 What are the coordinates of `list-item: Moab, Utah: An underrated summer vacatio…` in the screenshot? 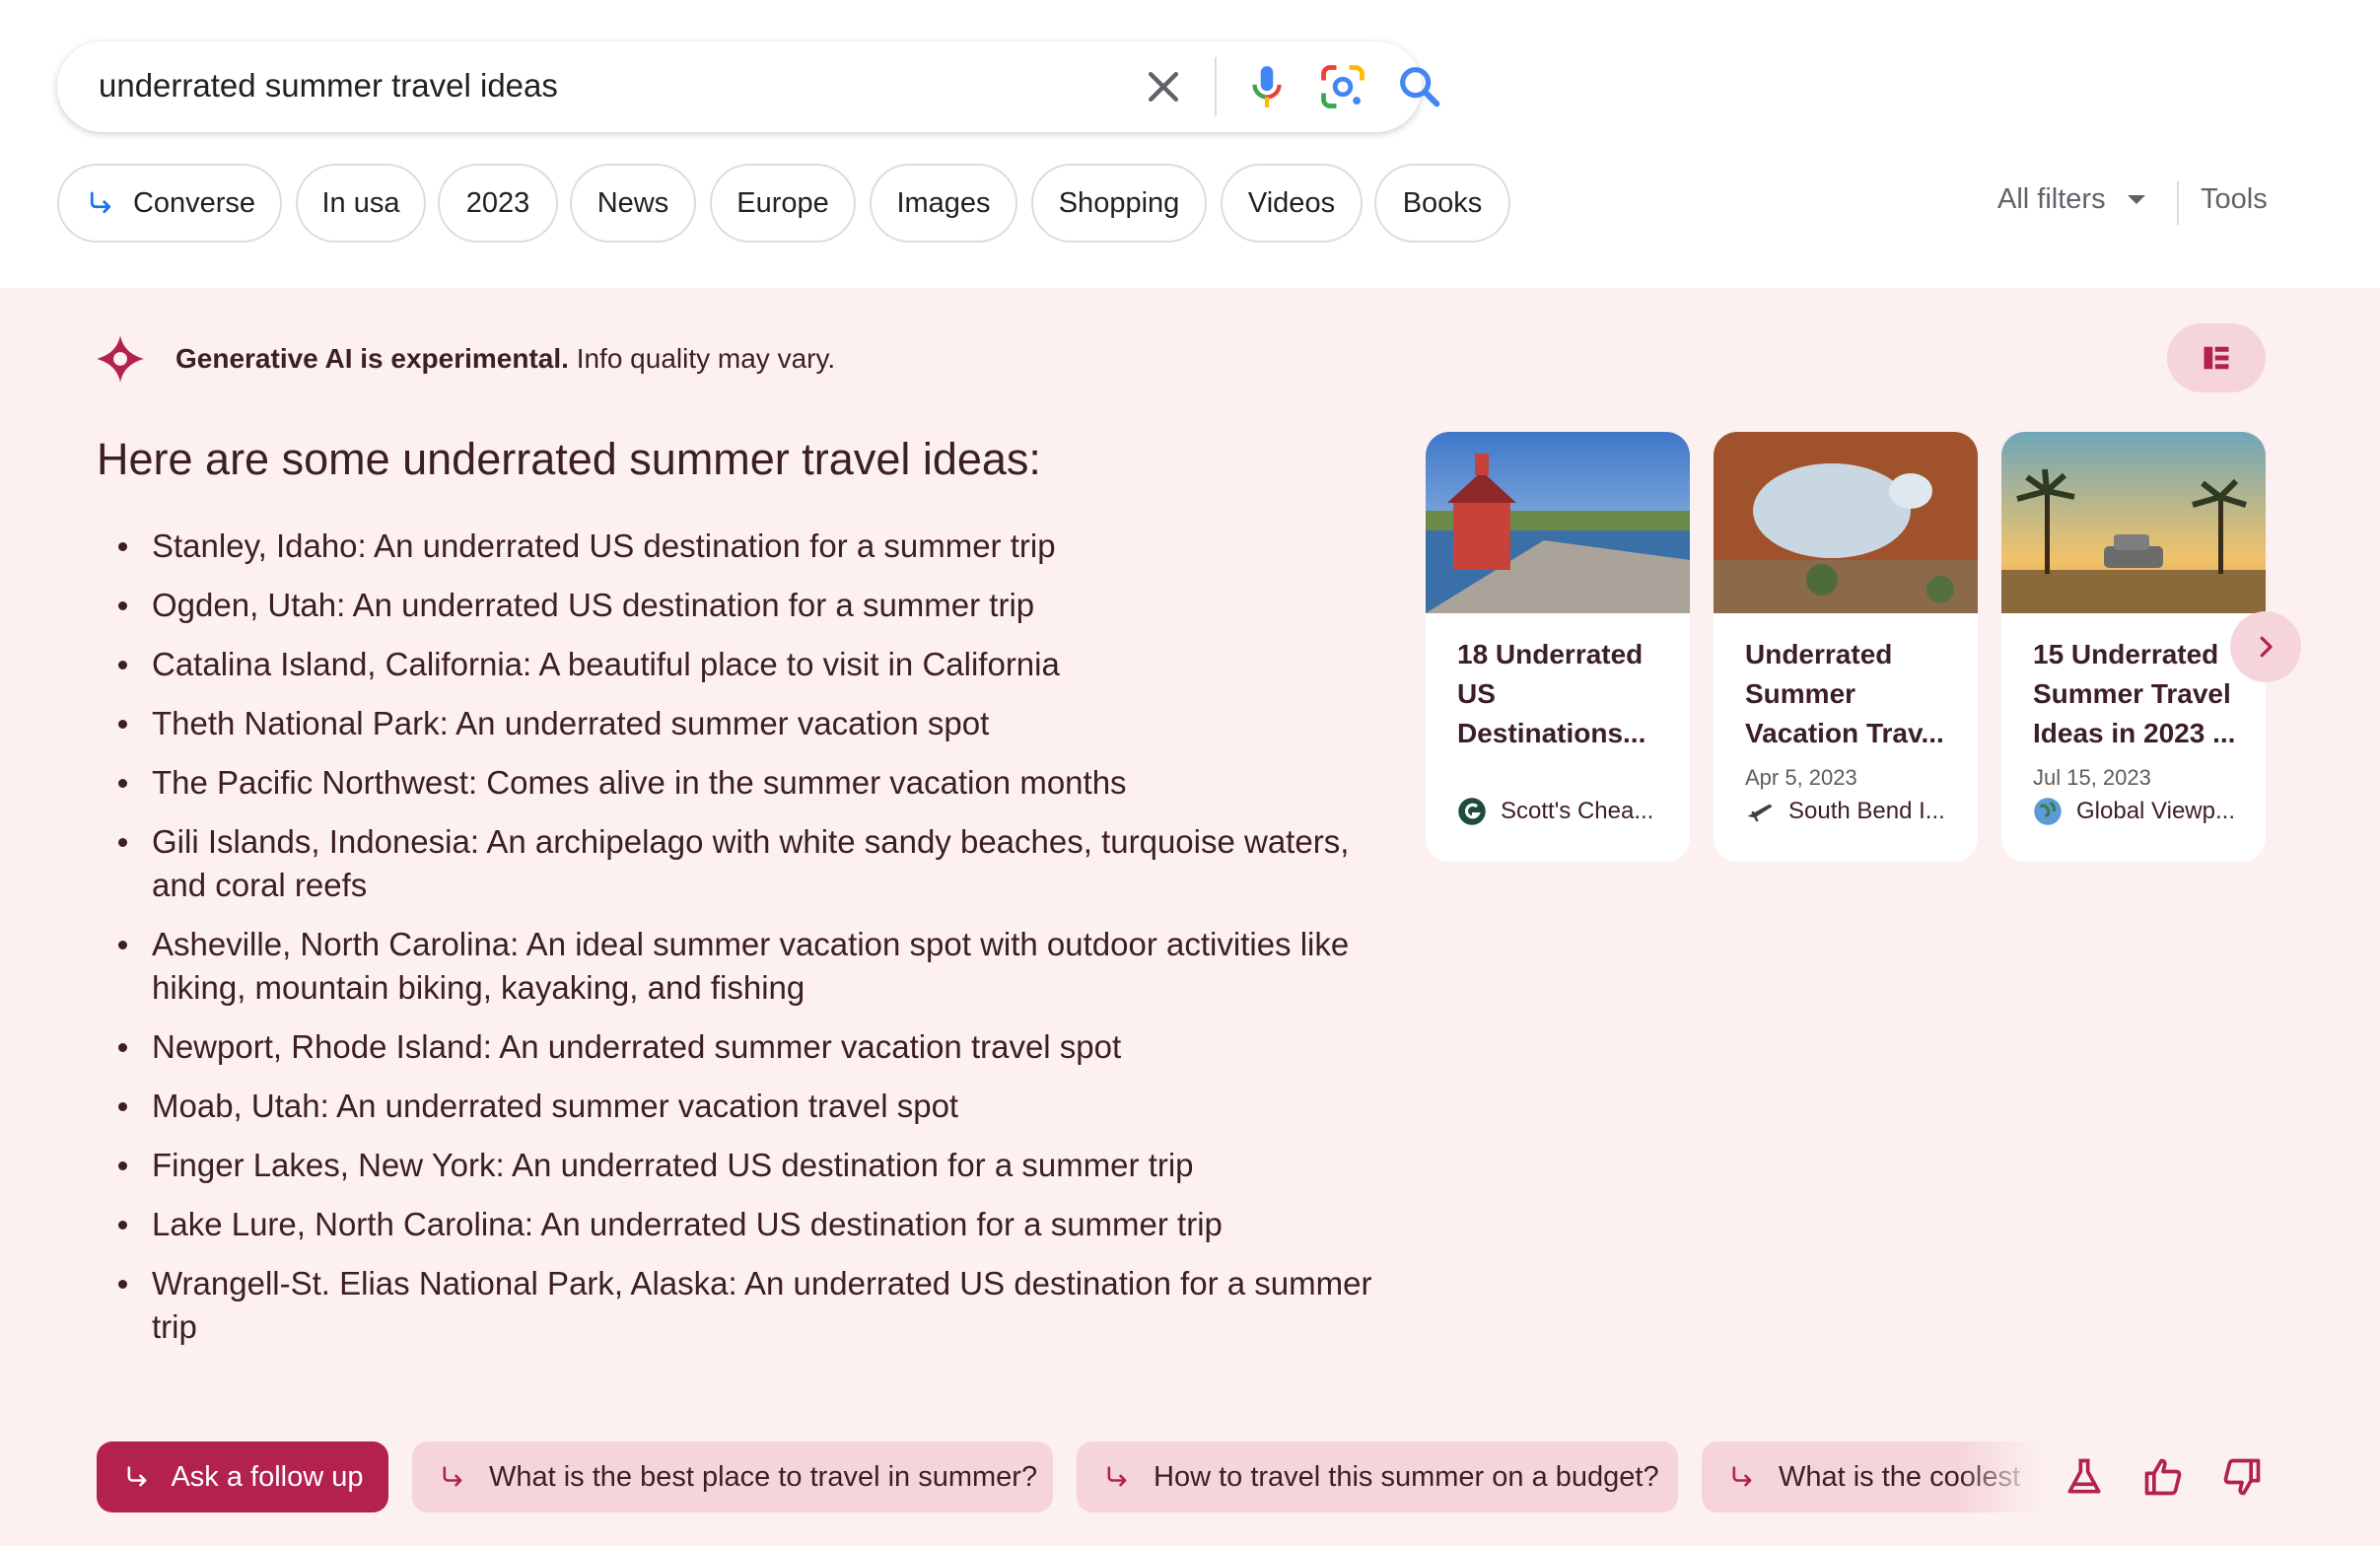 It's located at (737, 1106).